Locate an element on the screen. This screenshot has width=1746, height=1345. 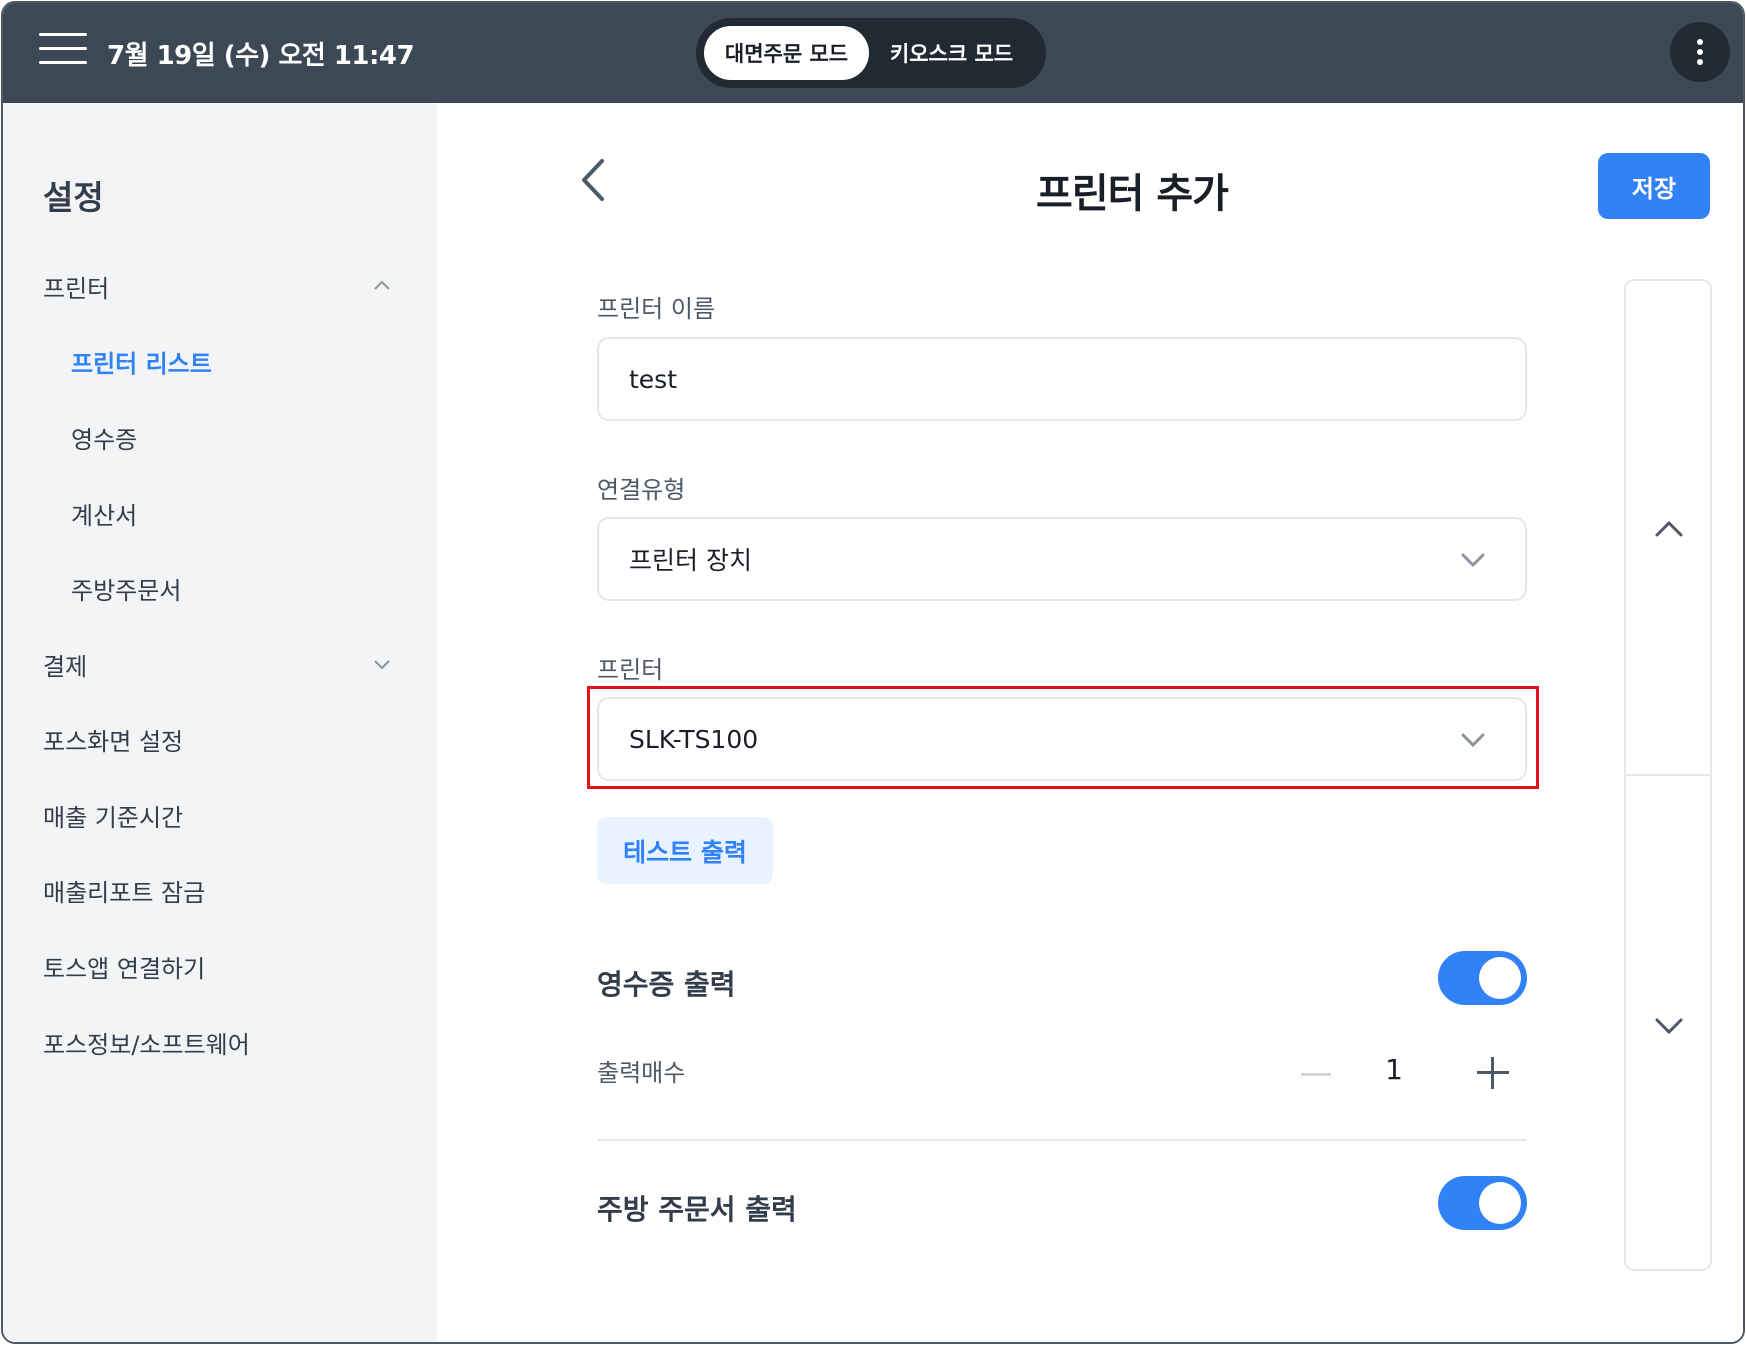
menu-icon is located at coordinates (63, 49).